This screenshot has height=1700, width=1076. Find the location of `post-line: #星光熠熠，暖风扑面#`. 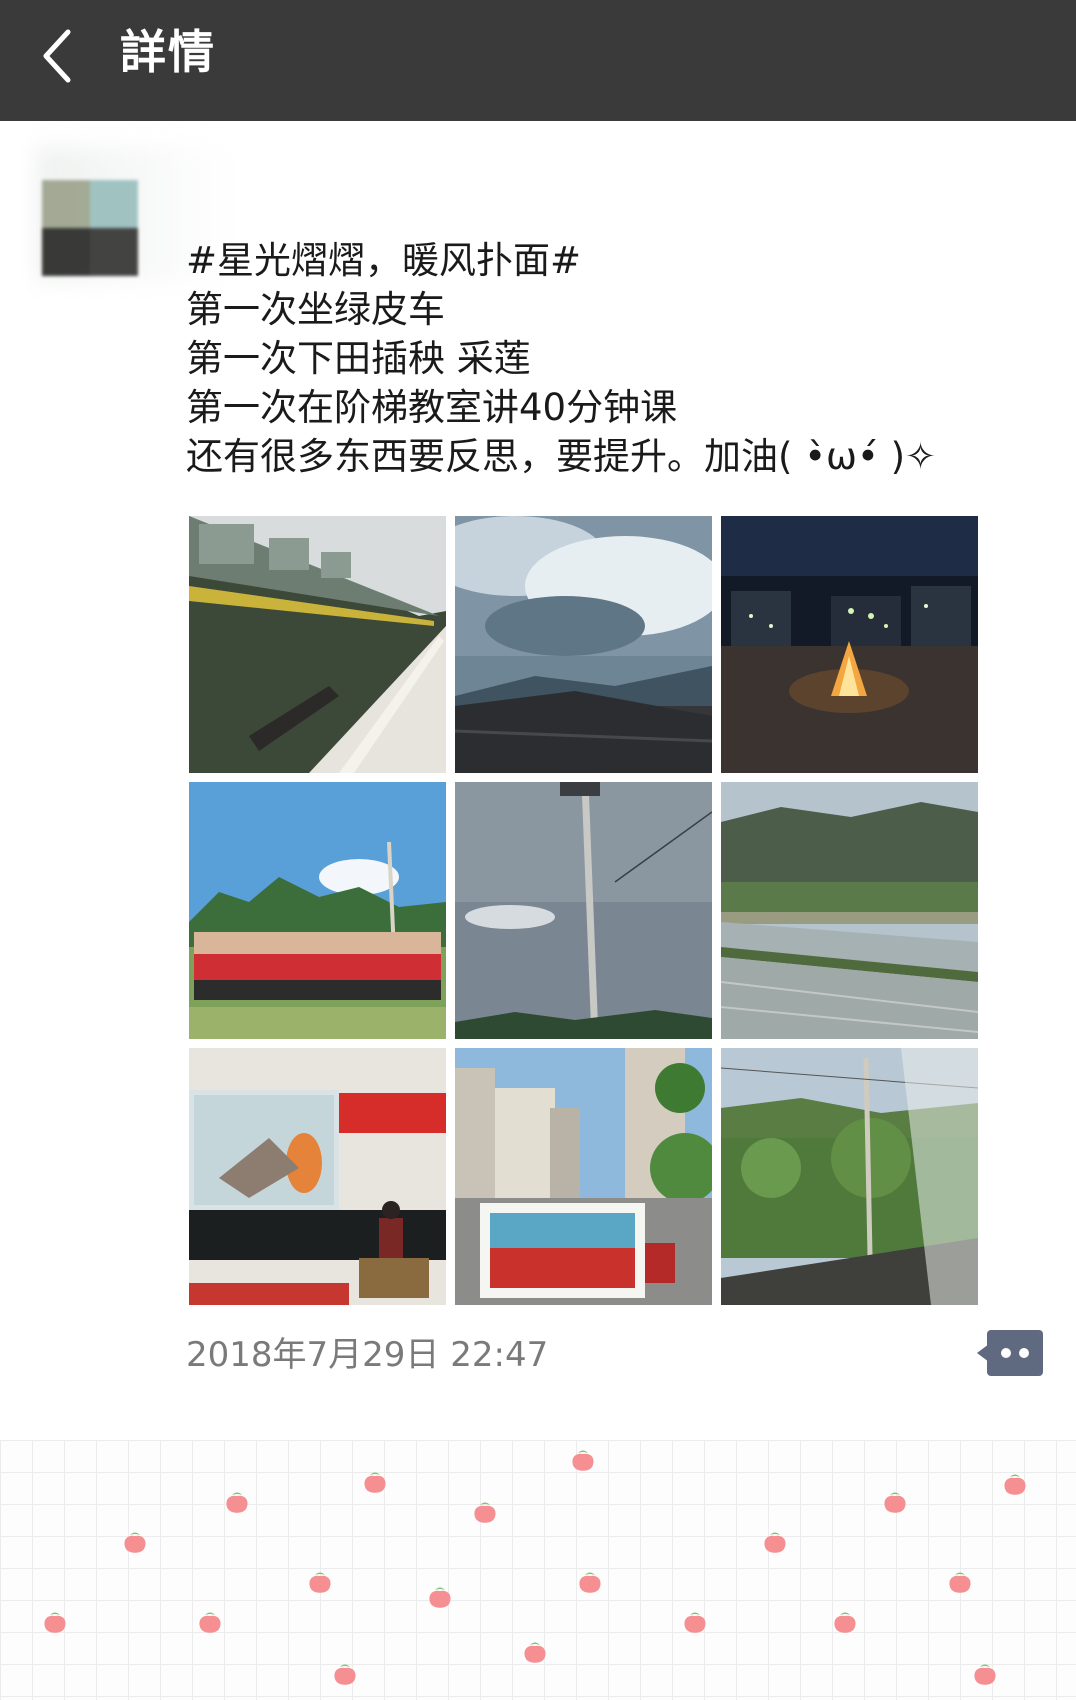

post-line: #星光熠熠，暖风扑面# is located at coordinates (384, 260).